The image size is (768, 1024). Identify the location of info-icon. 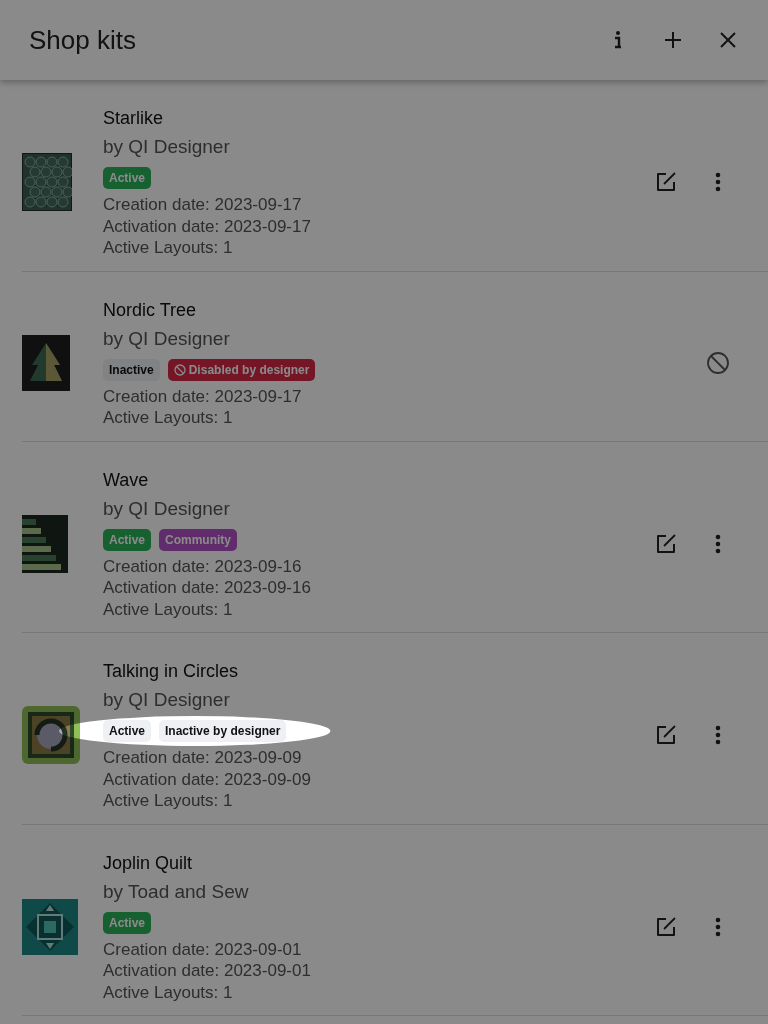
(618, 40).